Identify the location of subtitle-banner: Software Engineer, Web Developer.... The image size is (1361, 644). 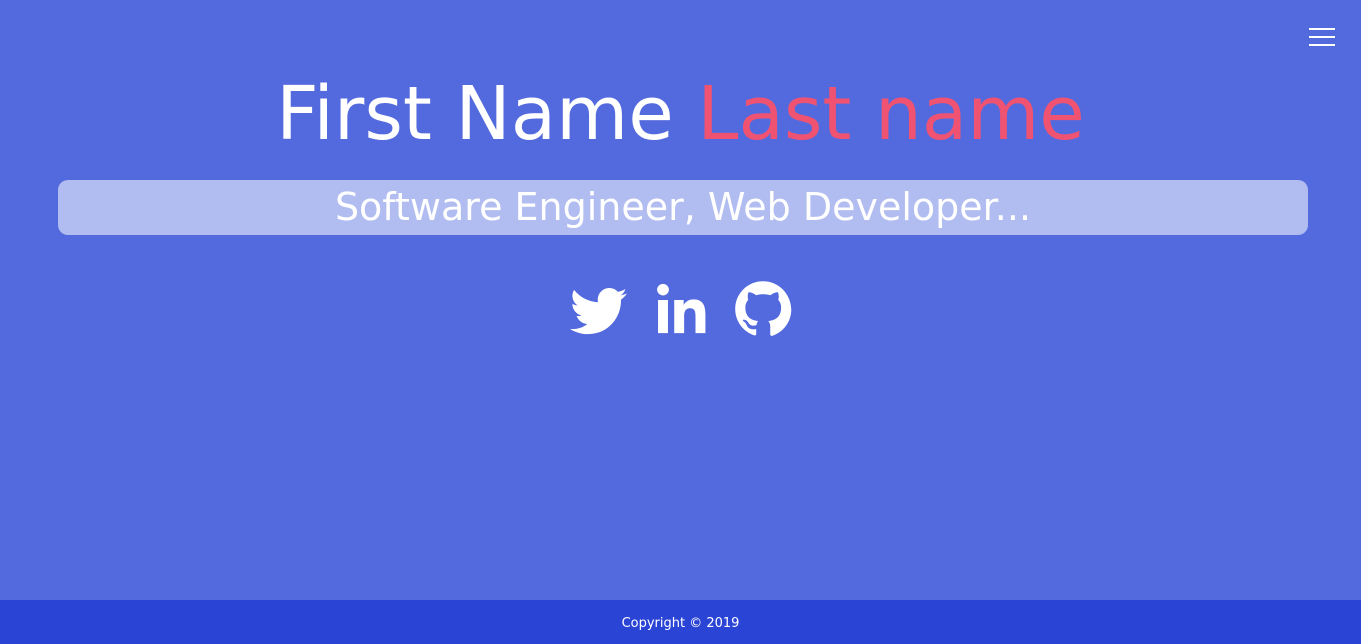
(683, 207).